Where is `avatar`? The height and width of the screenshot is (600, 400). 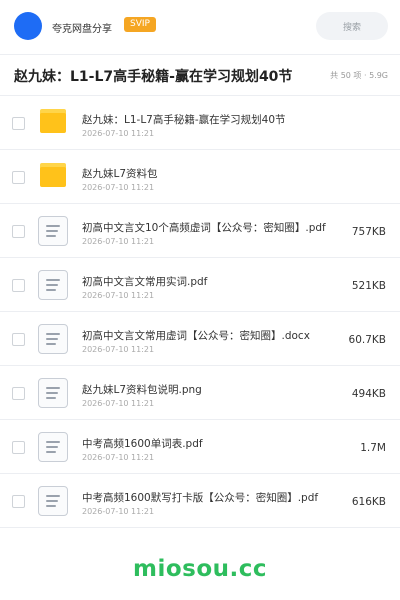 avatar is located at coordinates (28, 26).